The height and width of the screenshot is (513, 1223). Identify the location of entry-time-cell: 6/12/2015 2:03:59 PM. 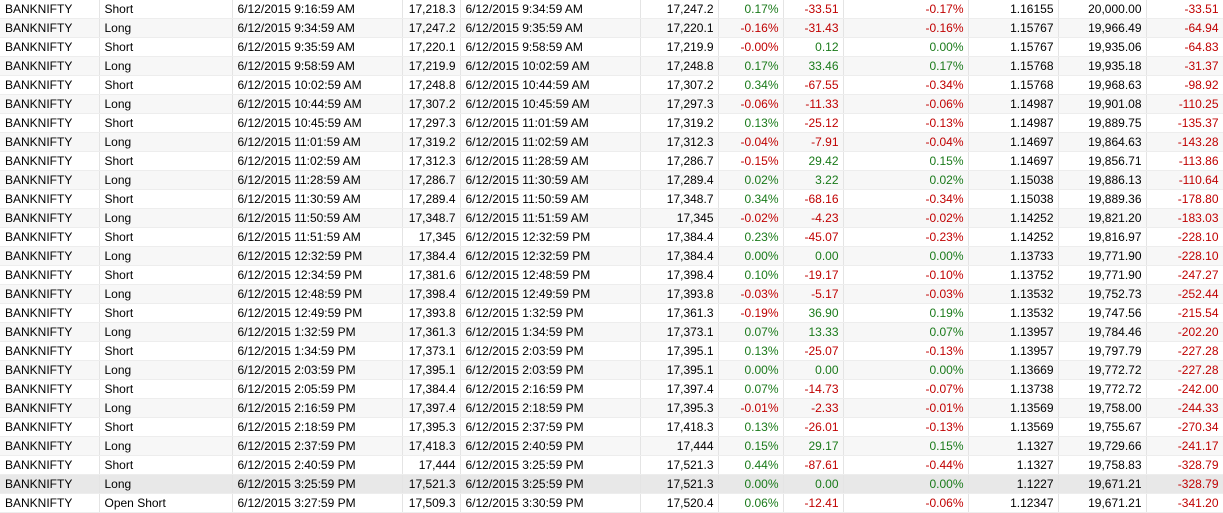
(317, 370).